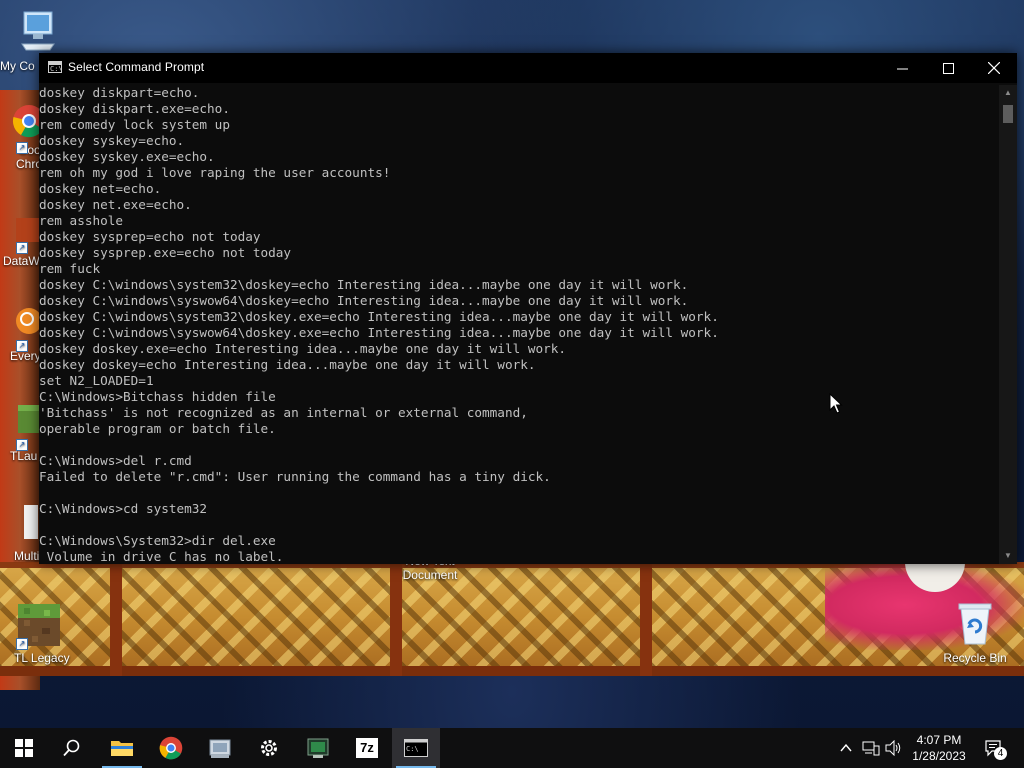  Describe the element at coordinates (975, 658) in the screenshot. I see `desktop-icon-label: Recycle Bin` at that location.